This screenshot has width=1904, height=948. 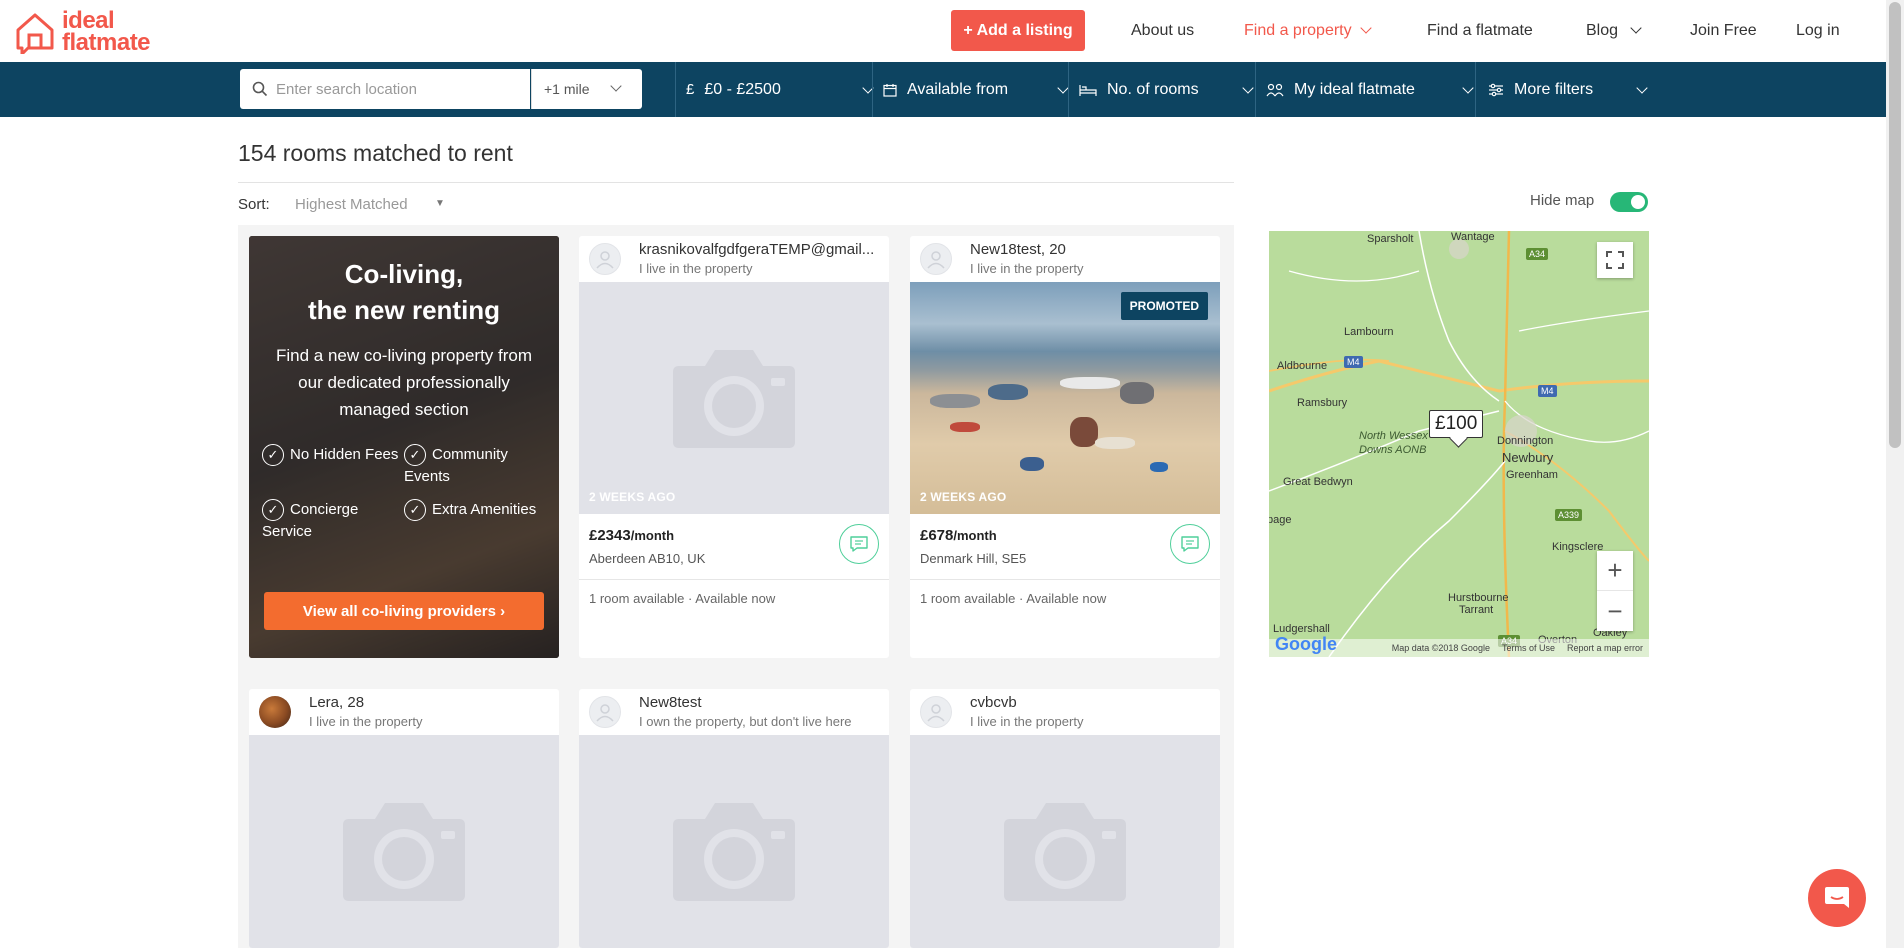 I want to click on nav-find-property: Find a property, so click(x=1308, y=31).